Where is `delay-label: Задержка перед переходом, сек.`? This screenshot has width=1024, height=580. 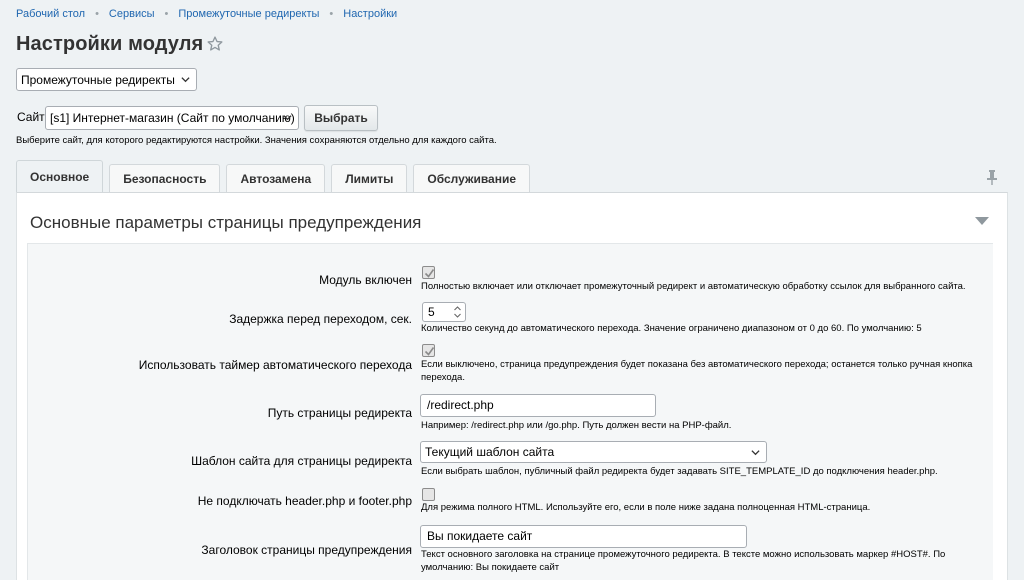 delay-label: Задержка перед переходом, сек. is located at coordinates (320, 319).